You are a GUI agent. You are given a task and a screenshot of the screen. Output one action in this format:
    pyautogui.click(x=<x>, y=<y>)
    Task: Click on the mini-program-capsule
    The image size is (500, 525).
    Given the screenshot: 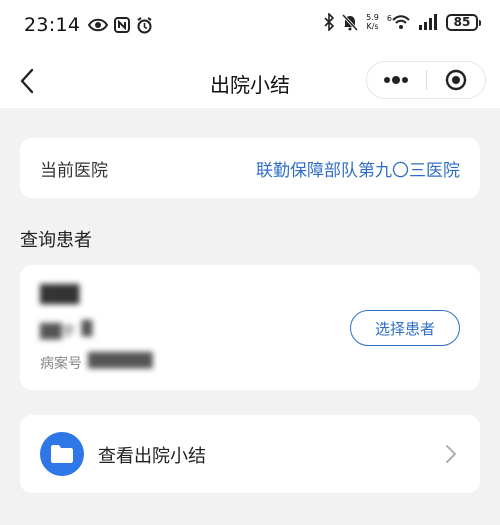 What is the action you would take?
    pyautogui.click(x=426, y=80)
    